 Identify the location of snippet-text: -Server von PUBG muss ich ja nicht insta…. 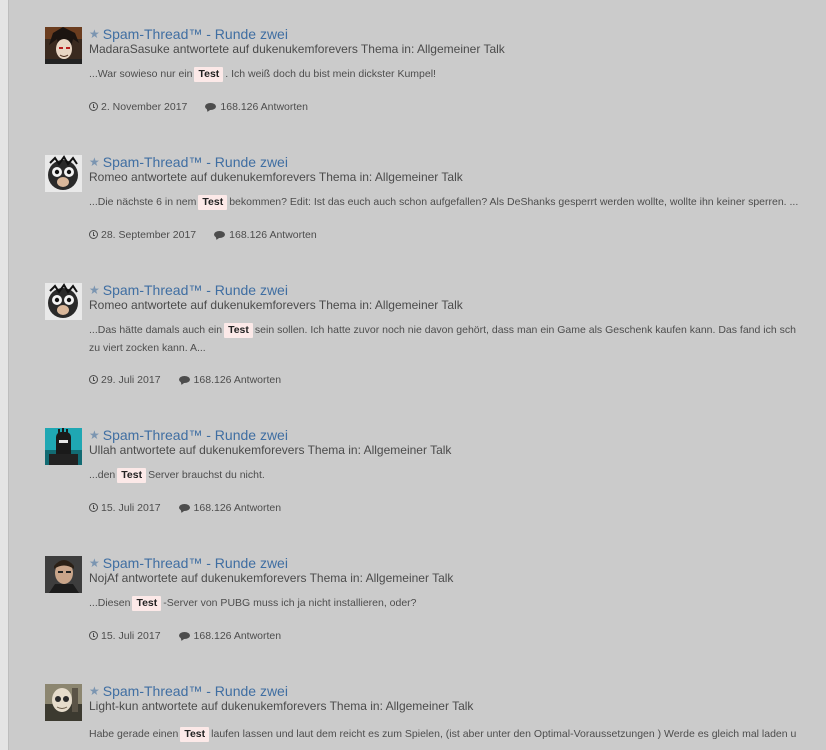
(290, 603).